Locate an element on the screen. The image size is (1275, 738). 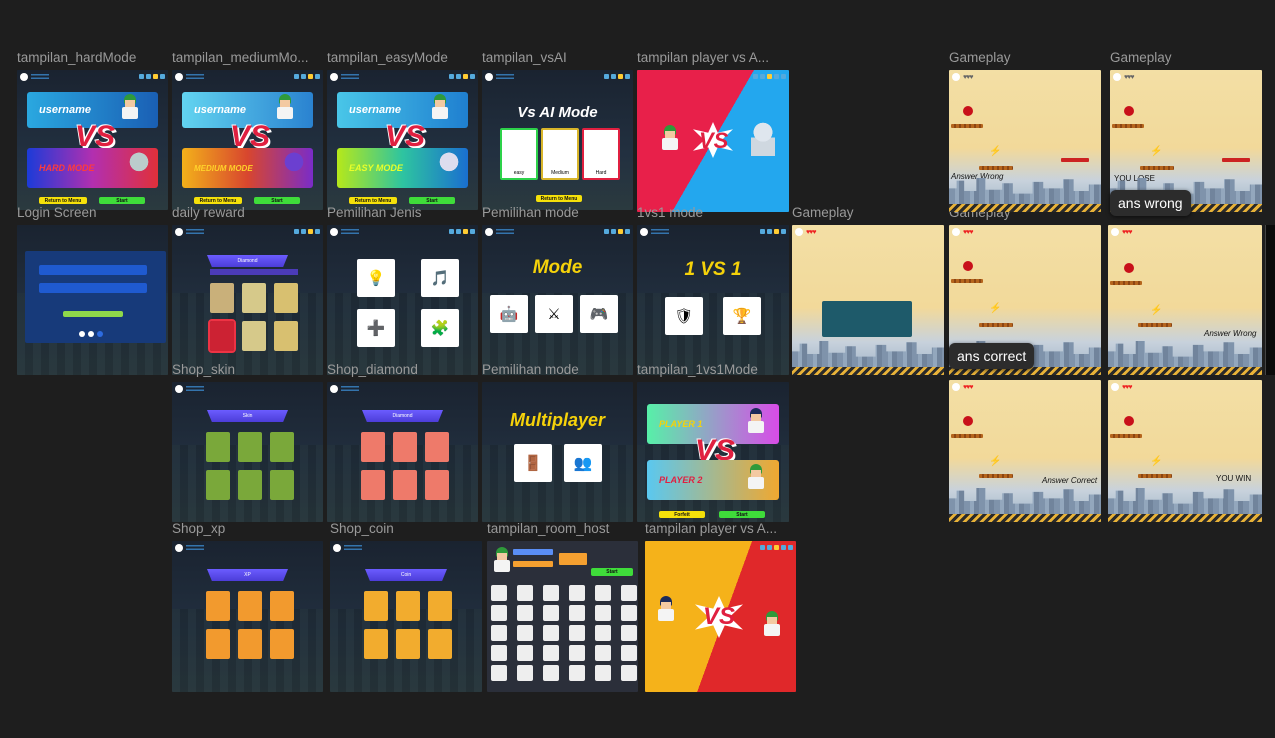
offscreen-frame-edge is located at coordinates (1270, 300).